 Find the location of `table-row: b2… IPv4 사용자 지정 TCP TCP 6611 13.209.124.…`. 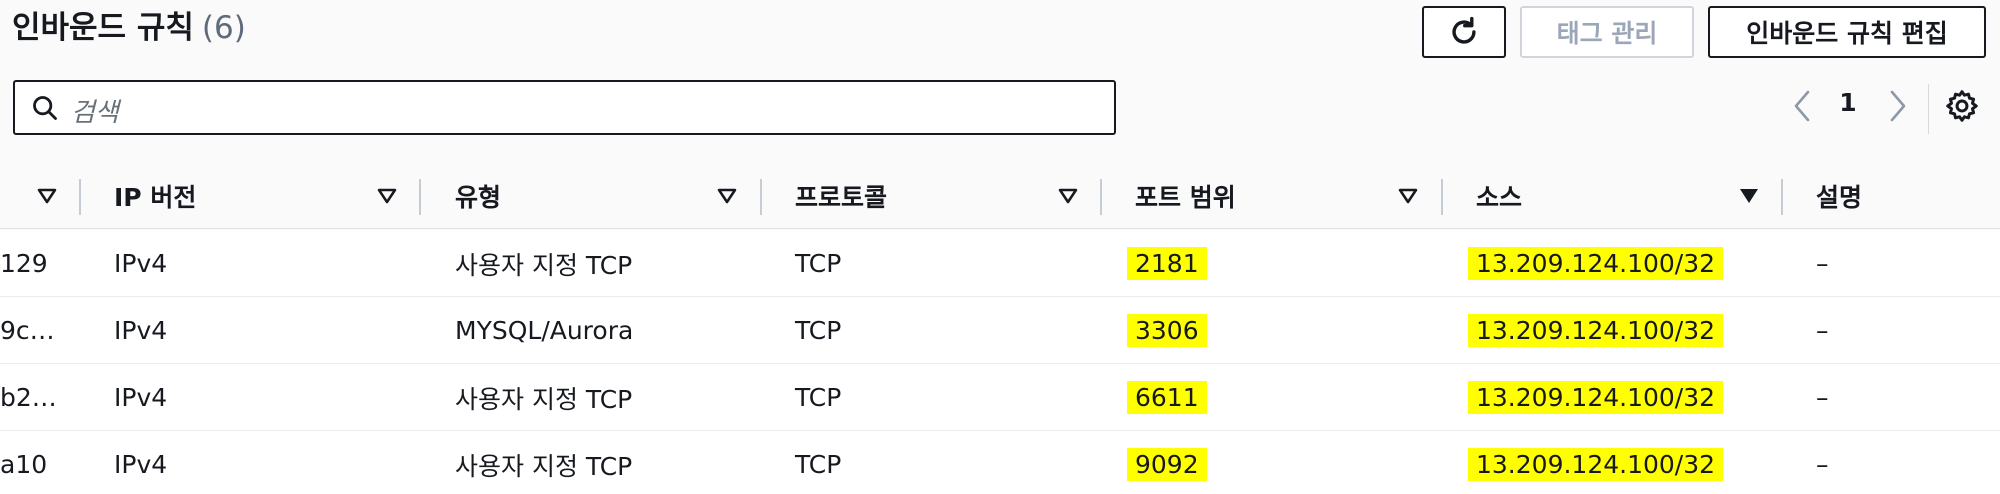

table-row: b2… IPv4 사용자 지정 TCP TCP 6611 13.209.124.… is located at coordinates (1000, 397).